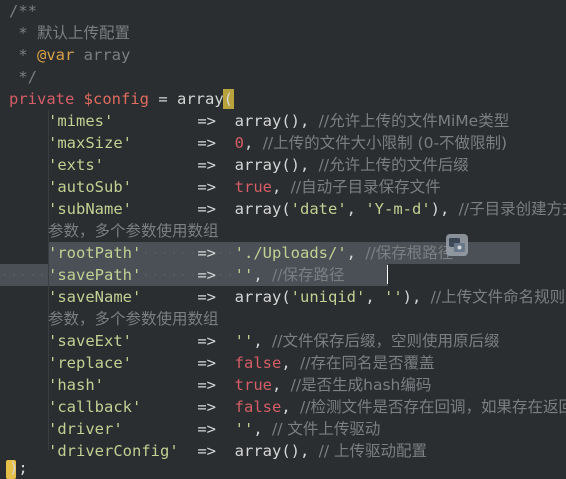 The image size is (566, 479). Describe the element at coordinates (116, 99) in the screenshot. I see `variable-name: $config` at that location.